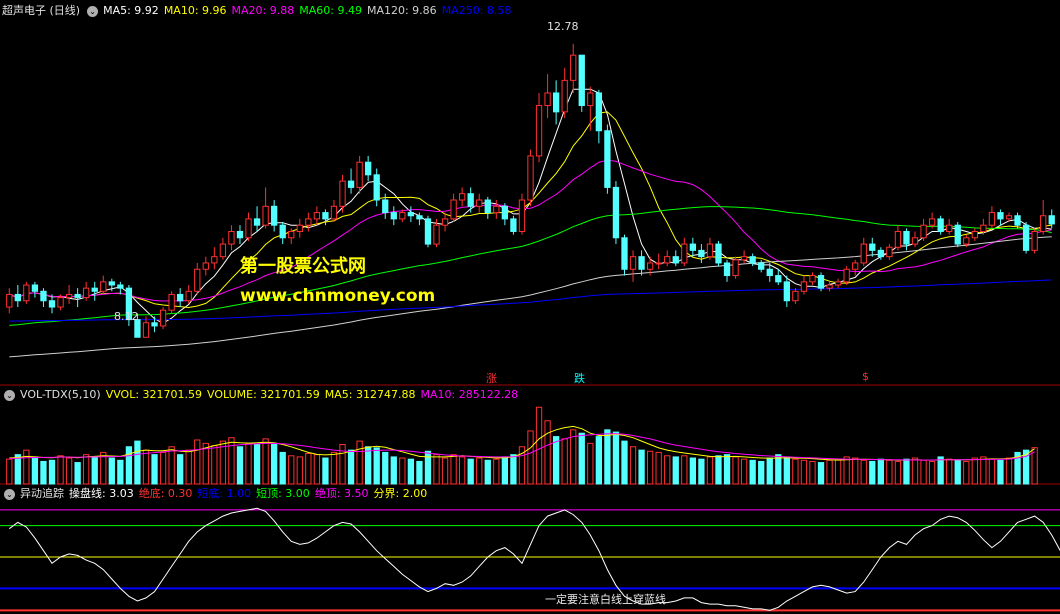 This screenshot has width=1060, height=614. I want to click on osc-indicator-1: 绝底: 0.30, so click(165, 493).